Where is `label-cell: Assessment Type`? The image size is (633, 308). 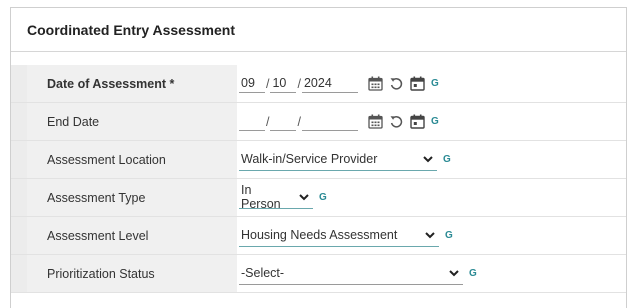 label-cell: Assessment Type is located at coordinates (132, 197).